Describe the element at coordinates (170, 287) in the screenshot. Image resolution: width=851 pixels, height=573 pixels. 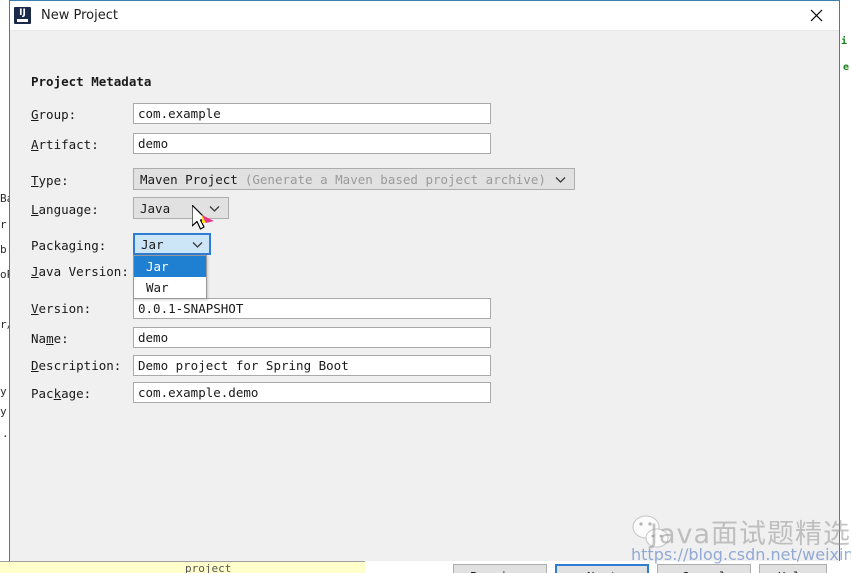
I see `dropdown-option-war: War` at that location.